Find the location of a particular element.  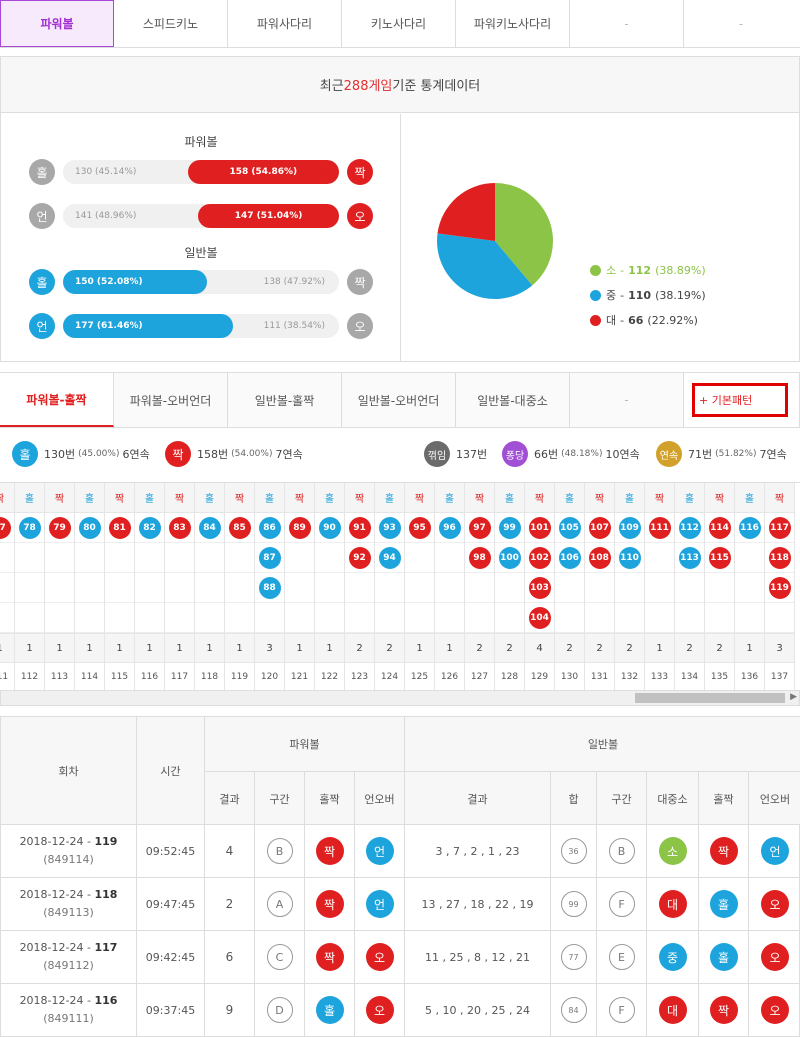

pattern-ball: 118 is located at coordinates (779, 557).